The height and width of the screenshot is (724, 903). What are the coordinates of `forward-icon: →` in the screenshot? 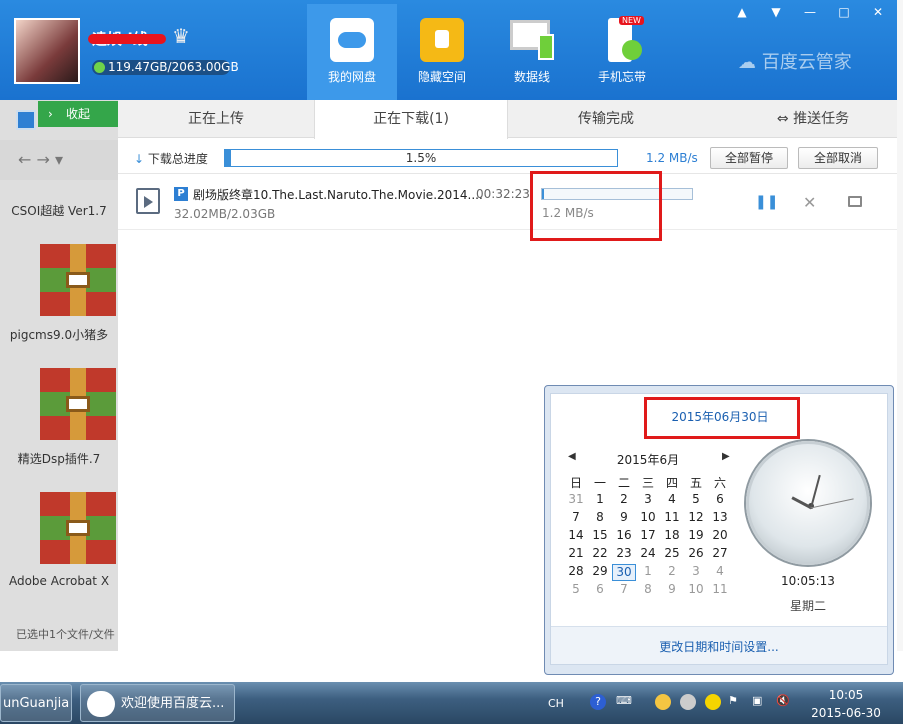 It's located at (43, 159).